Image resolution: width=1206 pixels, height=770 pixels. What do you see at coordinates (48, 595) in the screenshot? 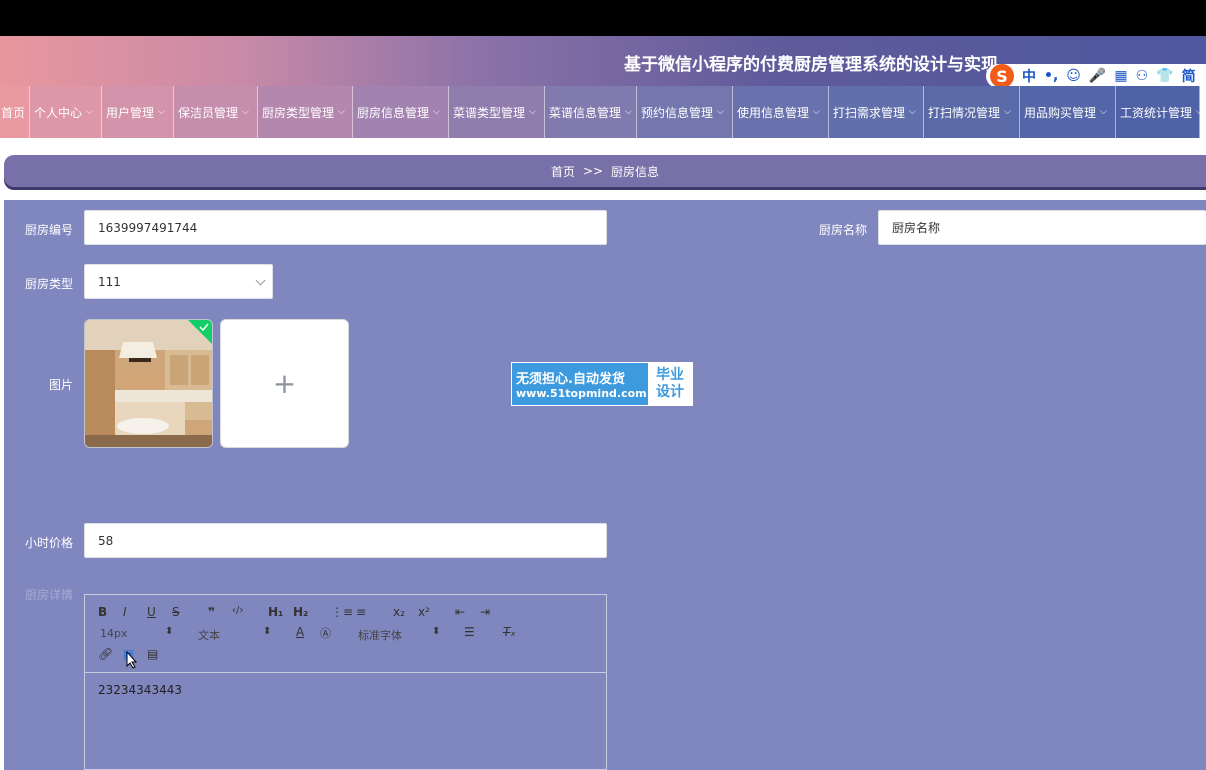
I see `details-label: 厨房详情` at bounding box center [48, 595].